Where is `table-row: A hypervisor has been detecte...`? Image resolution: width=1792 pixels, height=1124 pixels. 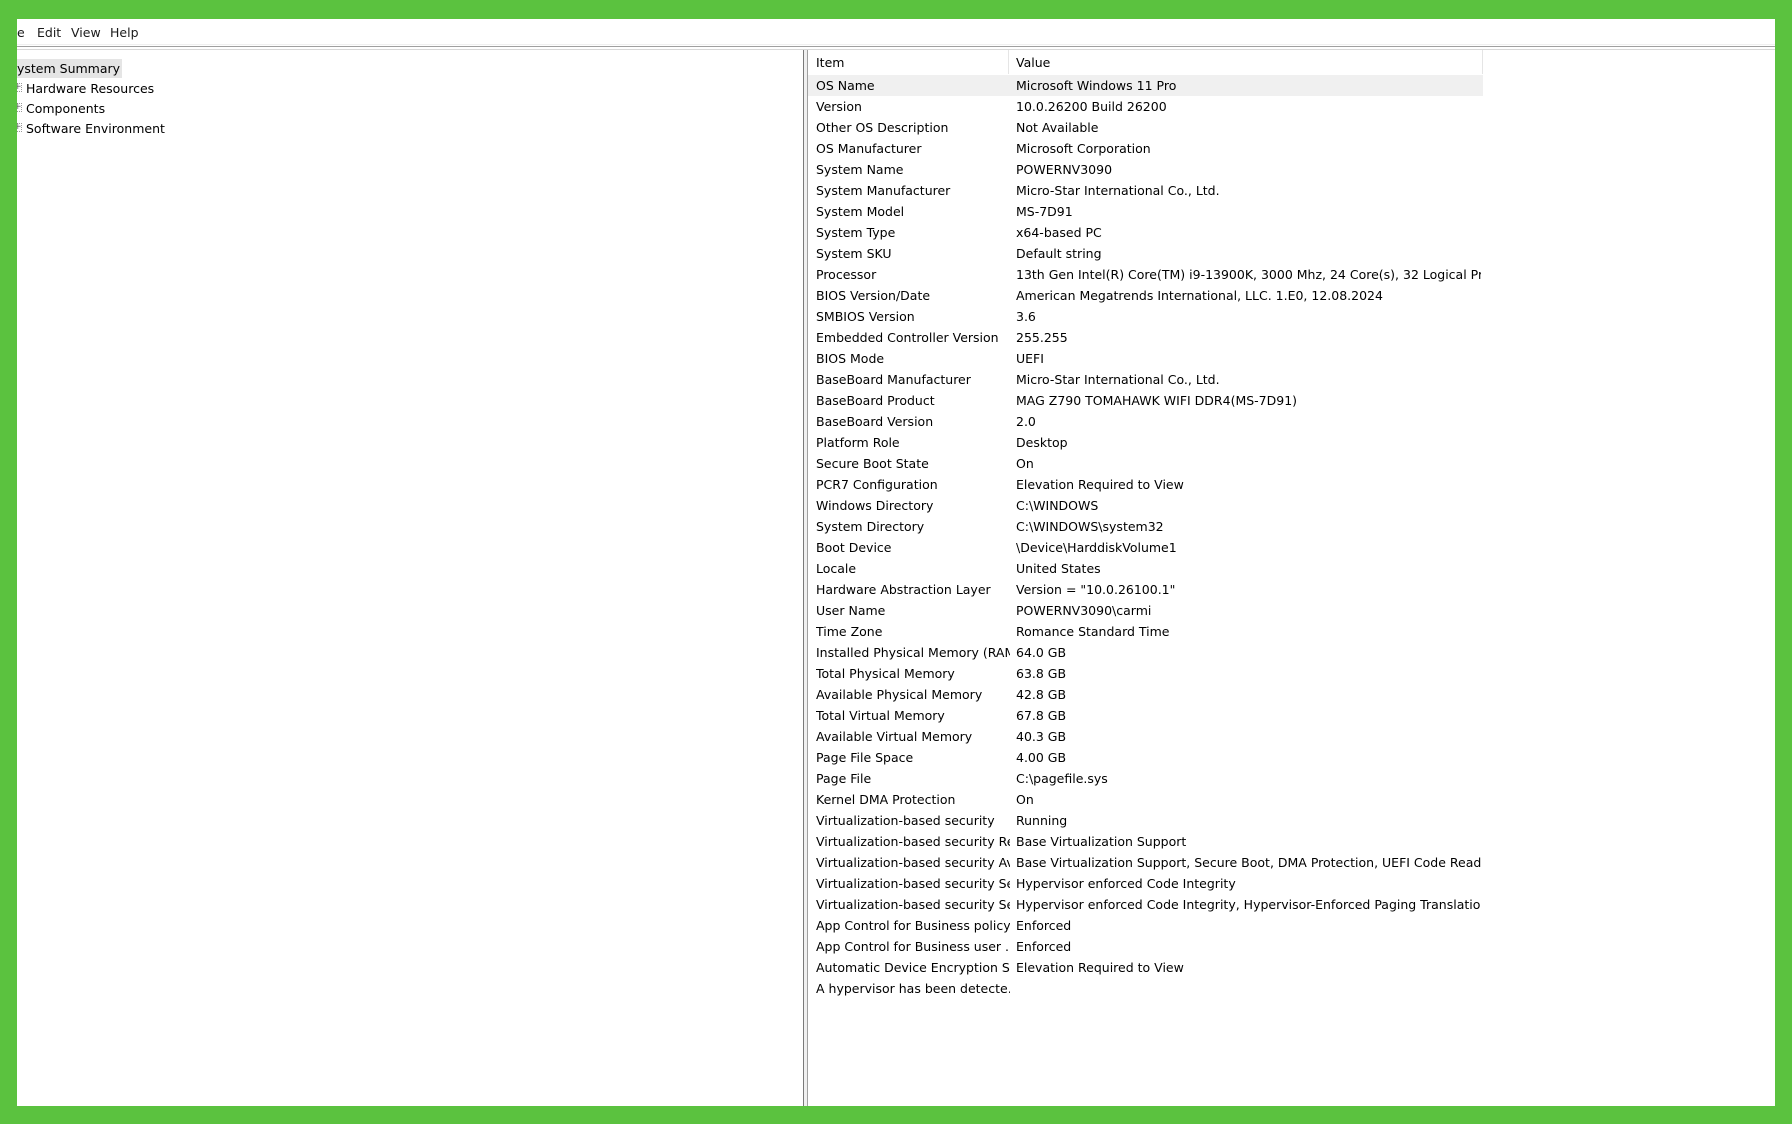 table-row: A hypervisor has been detecte... is located at coordinates (1145, 988).